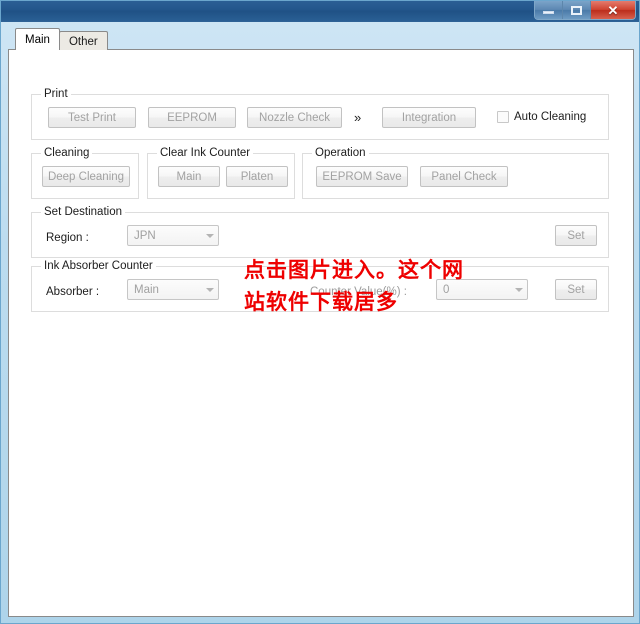 The image size is (640, 624). What do you see at coordinates (221, 173) in the screenshot?
I see `group-clear-ink-counter: Clear Ink Counter Main Platen` at bounding box center [221, 173].